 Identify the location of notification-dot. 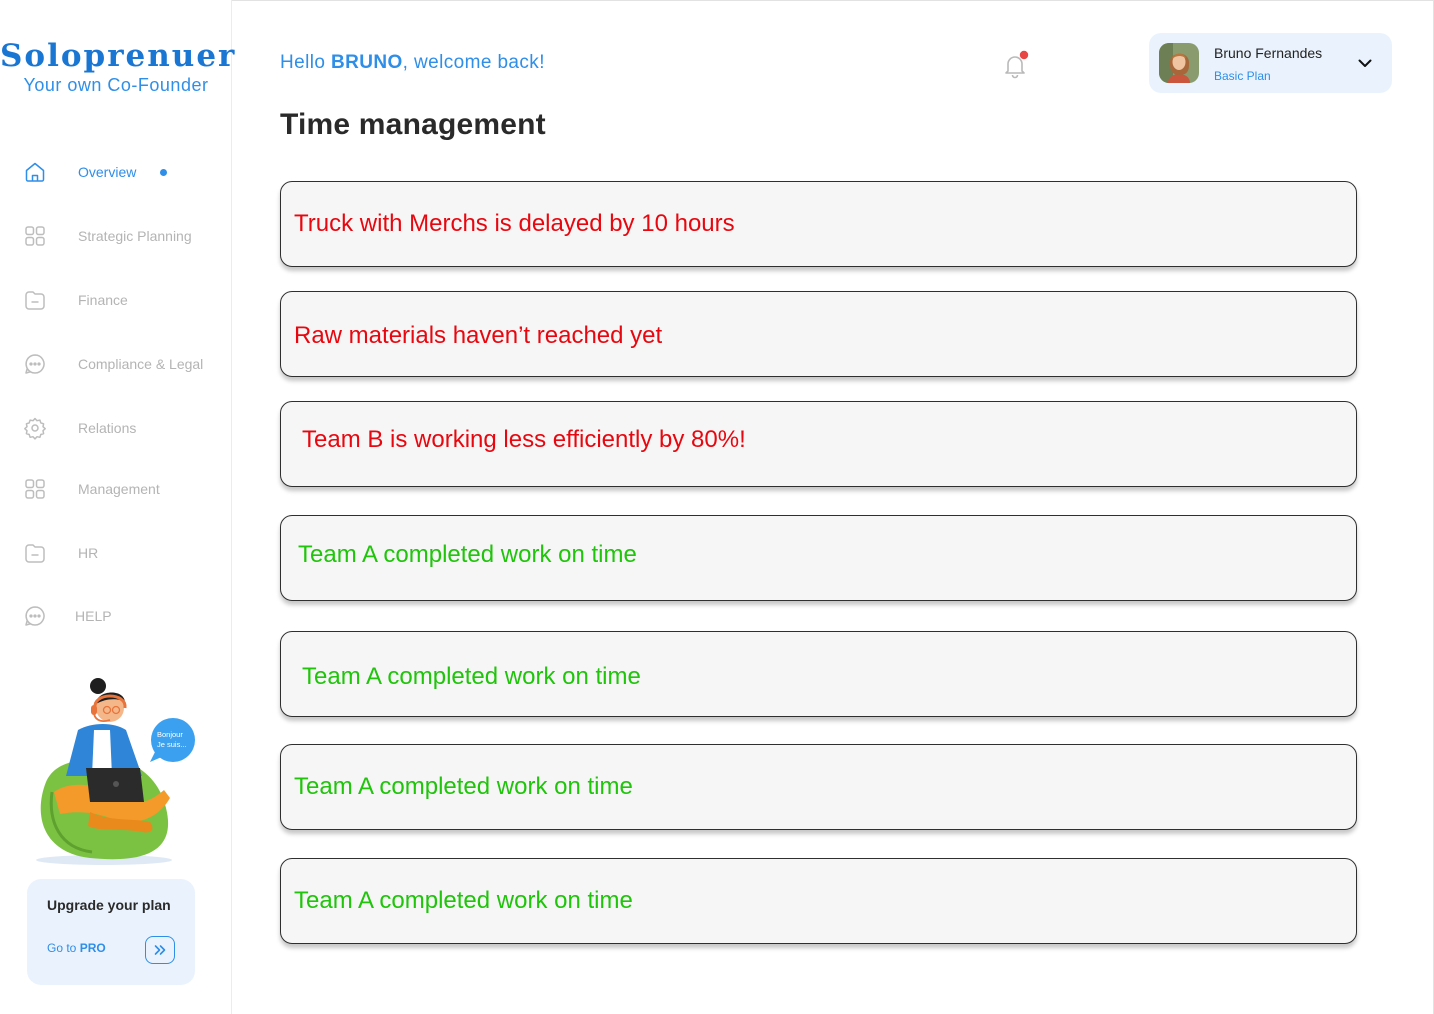
(1024, 55).